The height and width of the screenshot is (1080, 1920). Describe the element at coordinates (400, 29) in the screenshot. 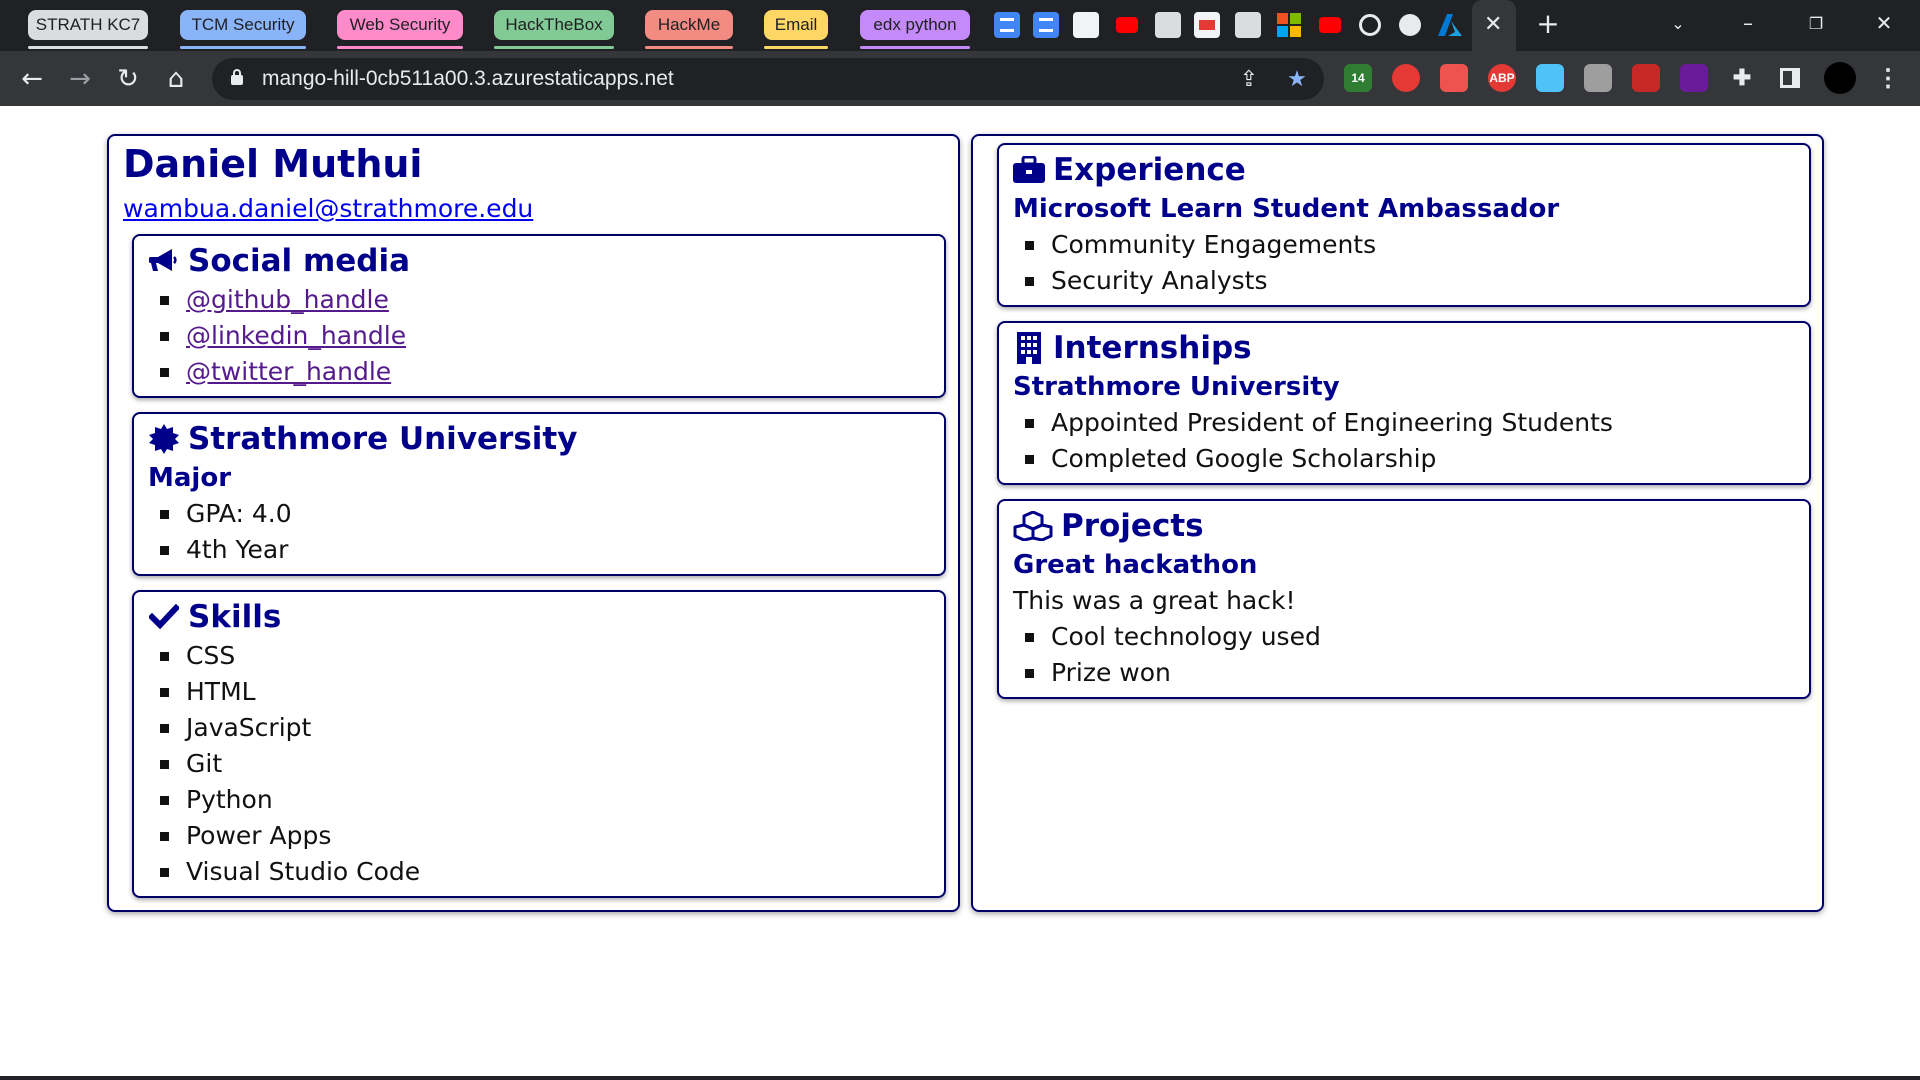

I see `tab-group-web-security: Web Security` at that location.